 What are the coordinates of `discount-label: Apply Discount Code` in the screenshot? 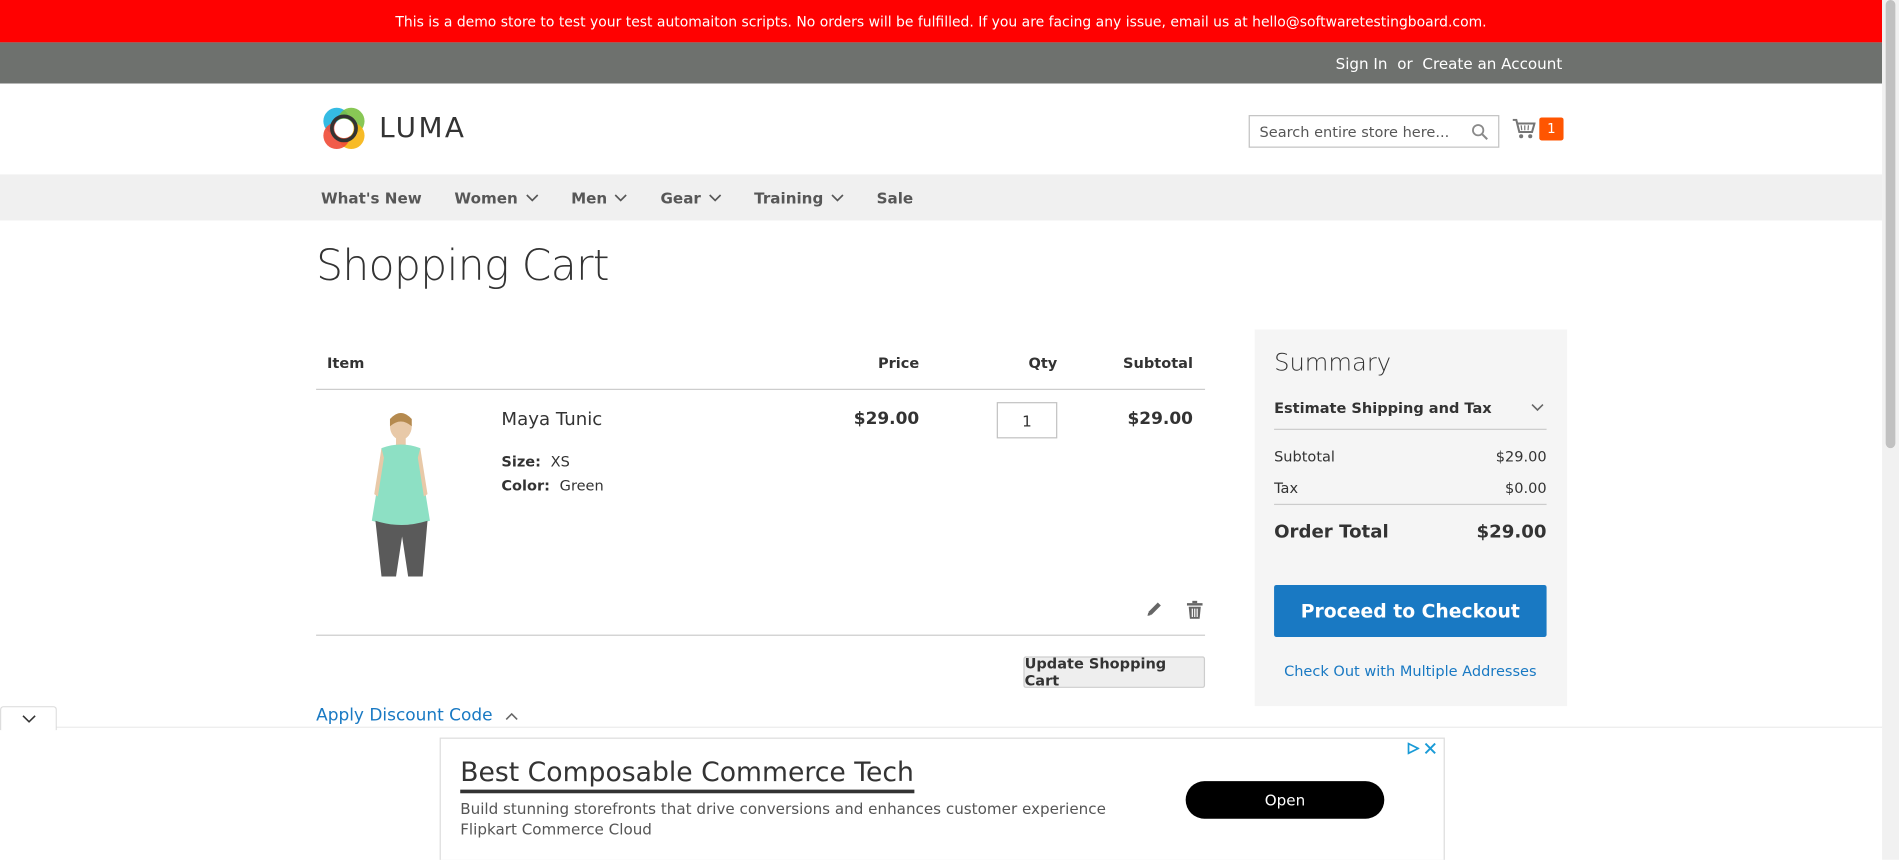 It's located at (404, 716).